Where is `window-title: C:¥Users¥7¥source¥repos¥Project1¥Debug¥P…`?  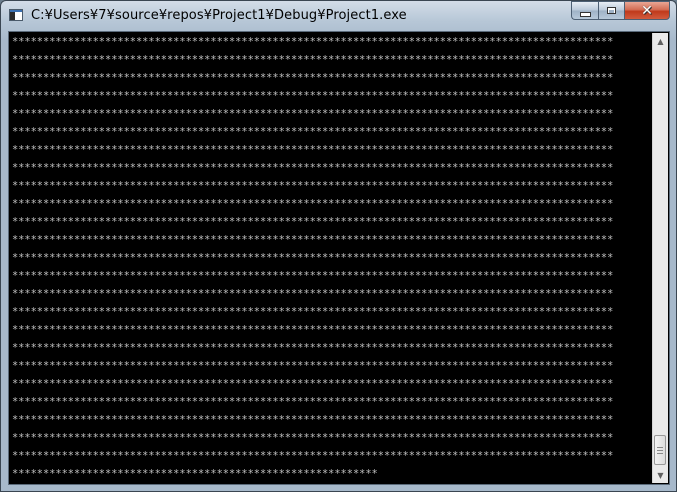
window-title: C:¥Users¥7¥source¥repos¥Project1¥Debug¥P… is located at coordinates (219, 15).